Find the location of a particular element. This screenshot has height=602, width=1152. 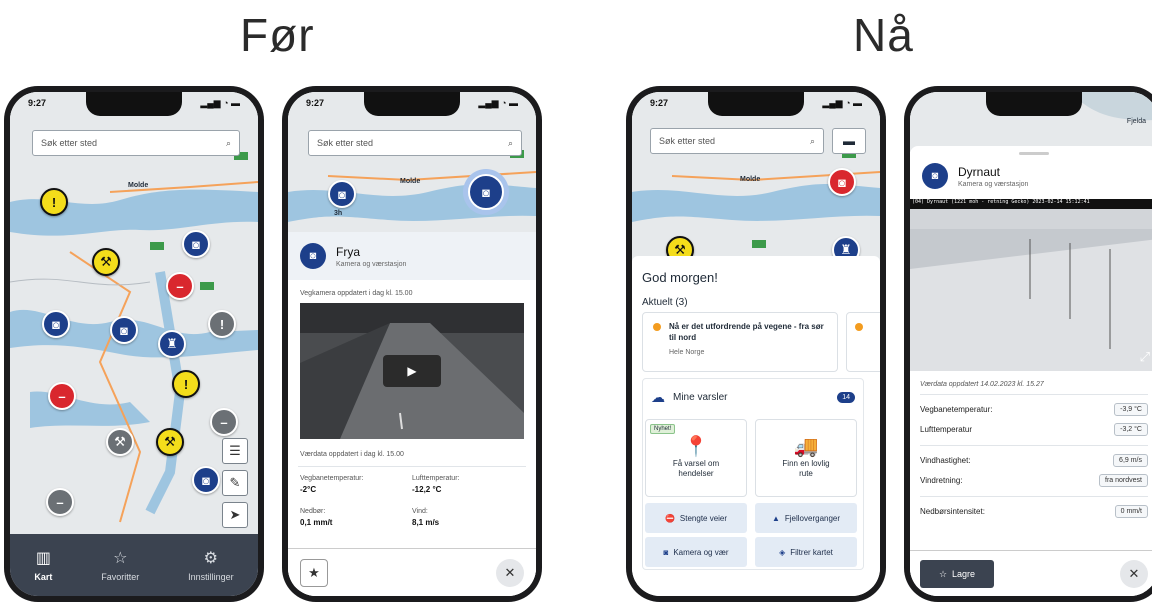

truck-icon: 🚚 is located at coordinates (806, 447).